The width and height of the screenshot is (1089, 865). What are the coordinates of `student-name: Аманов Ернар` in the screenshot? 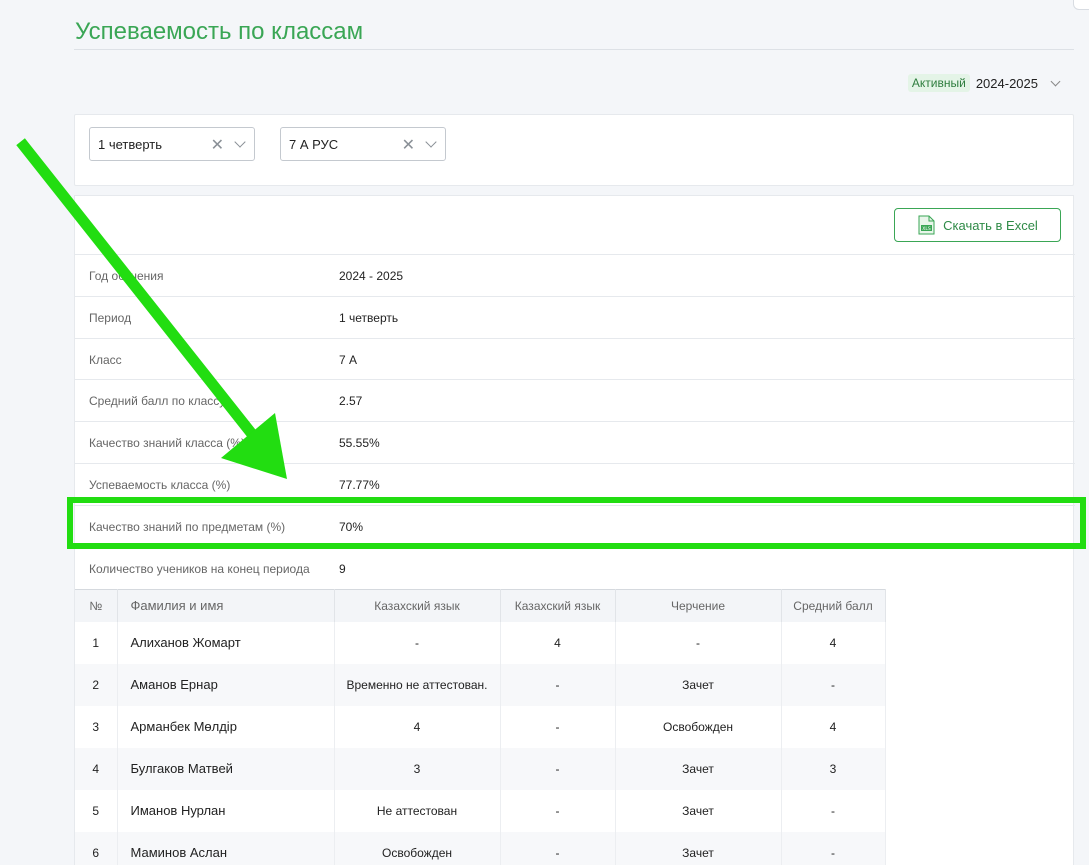 It's located at (226, 684).